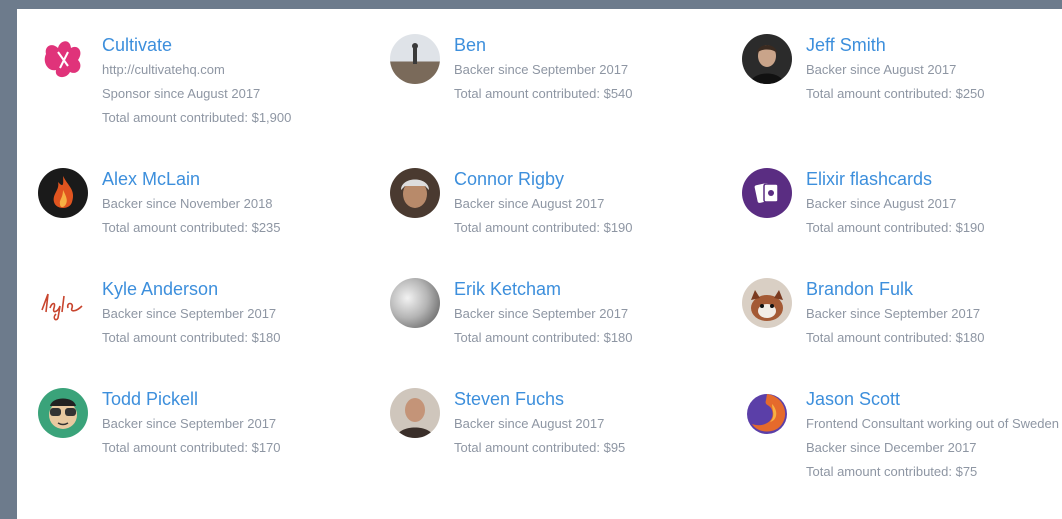  Describe the element at coordinates (63, 413) in the screenshot. I see `cartoon-face-icon` at that location.